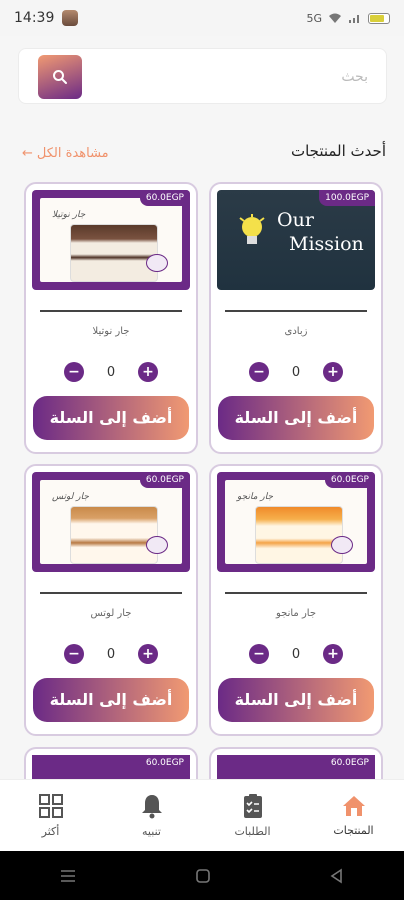  What do you see at coordinates (255, 497) in the screenshot?
I see `jar-label: جار مانجو` at bounding box center [255, 497].